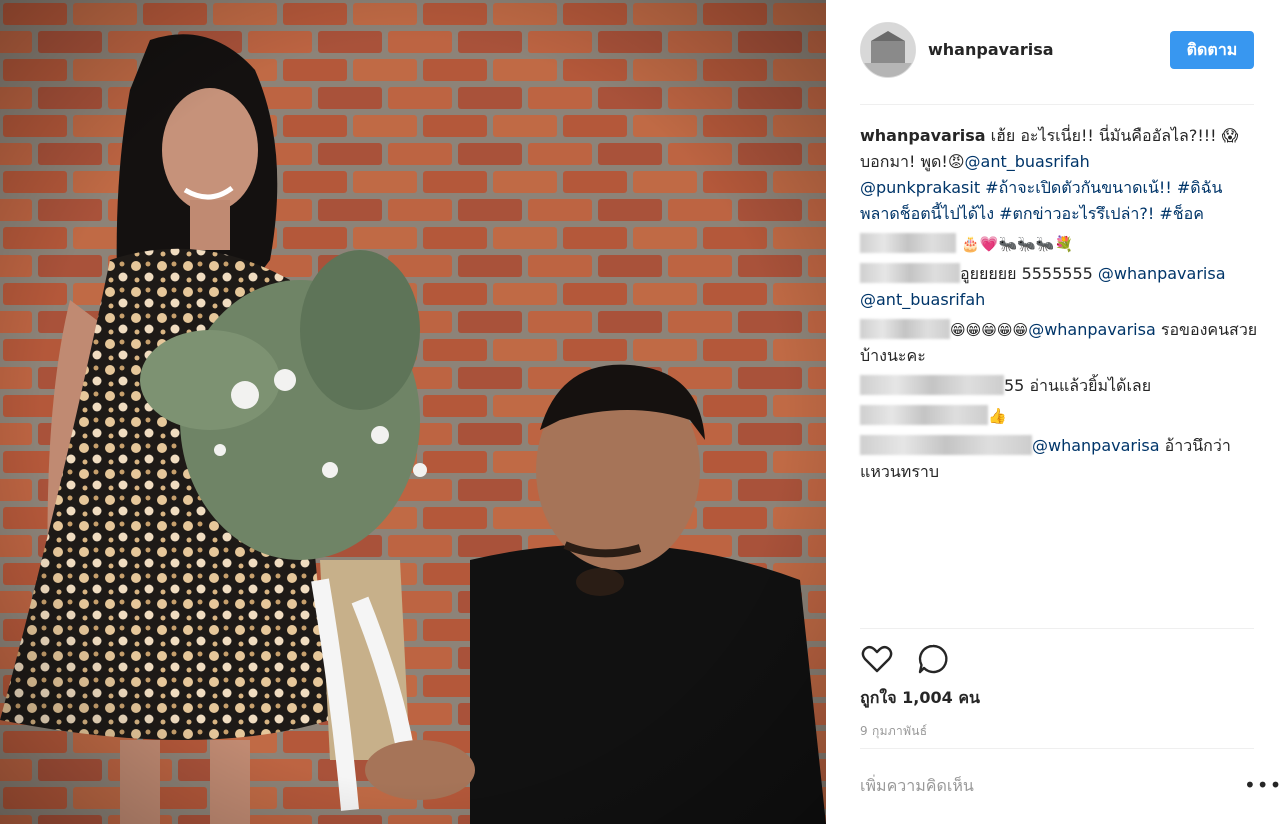 The width and height of the screenshot is (1280, 824). Describe the element at coordinates (920, 698) in the screenshot. I see `likes-count: ถูกใจ 1,004 คน` at that location.